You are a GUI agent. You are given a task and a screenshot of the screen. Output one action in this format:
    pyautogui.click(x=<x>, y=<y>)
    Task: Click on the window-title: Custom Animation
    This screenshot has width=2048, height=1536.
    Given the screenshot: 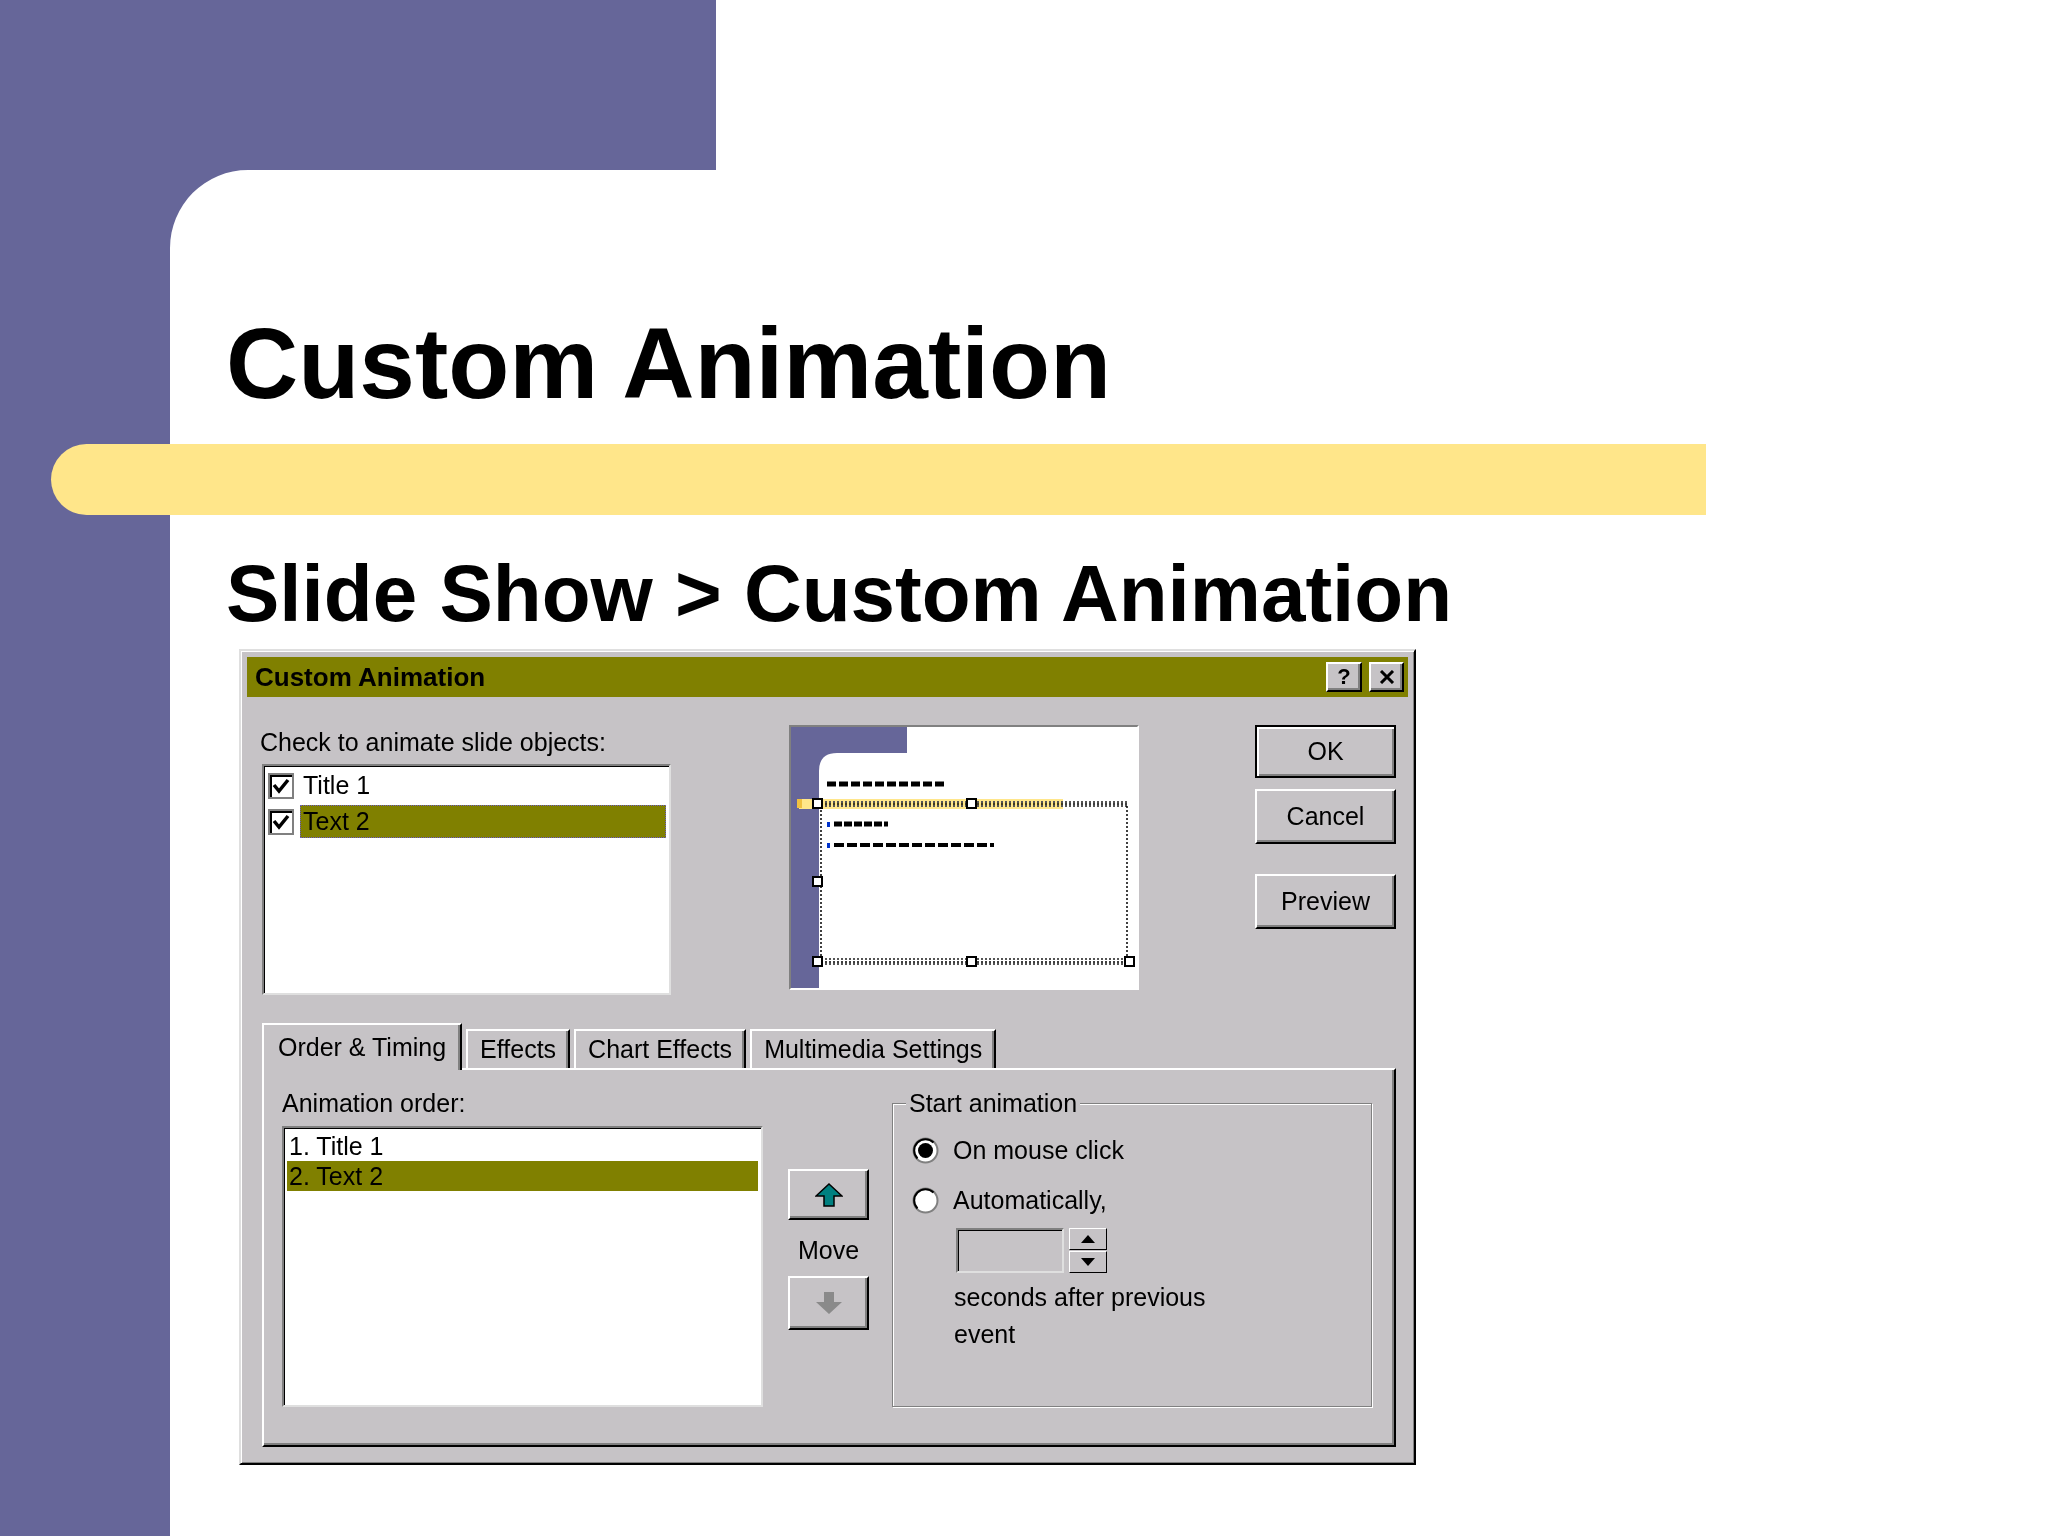 What is the action you would take?
    pyautogui.click(x=370, y=677)
    